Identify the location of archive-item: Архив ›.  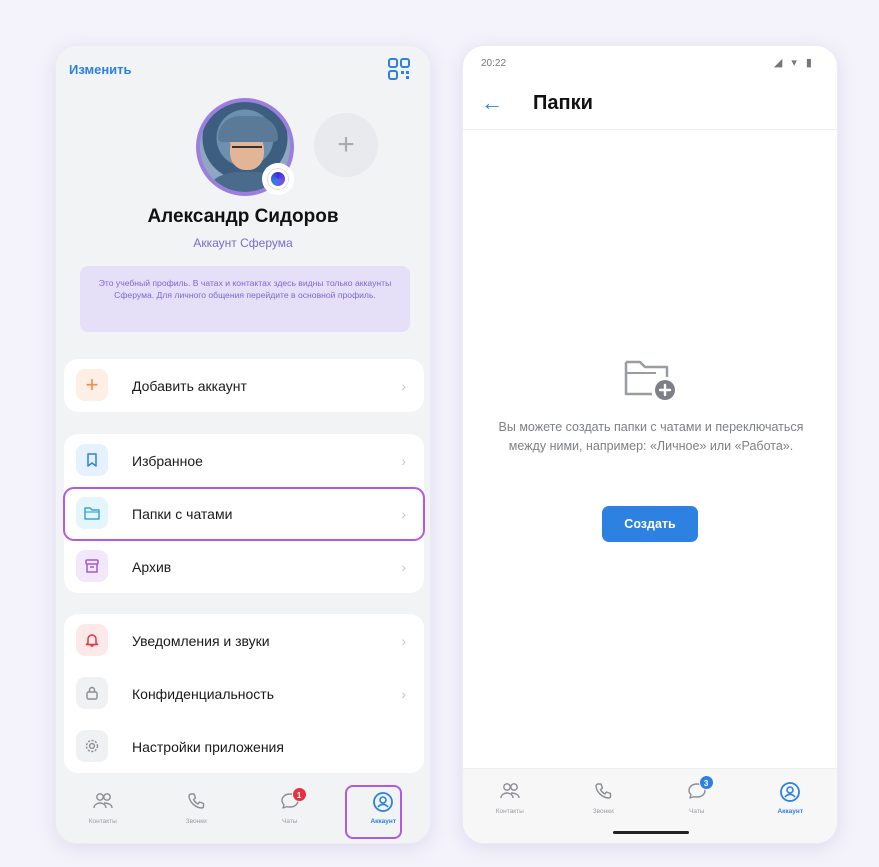
(244, 566).